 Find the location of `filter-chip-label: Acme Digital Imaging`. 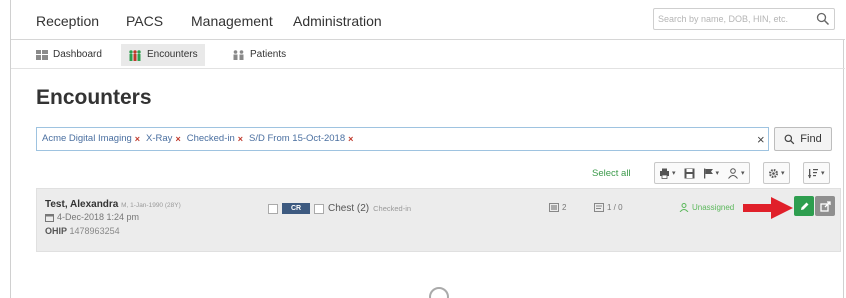

filter-chip-label: Acme Digital Imaging is located at coordinates (87, 138).